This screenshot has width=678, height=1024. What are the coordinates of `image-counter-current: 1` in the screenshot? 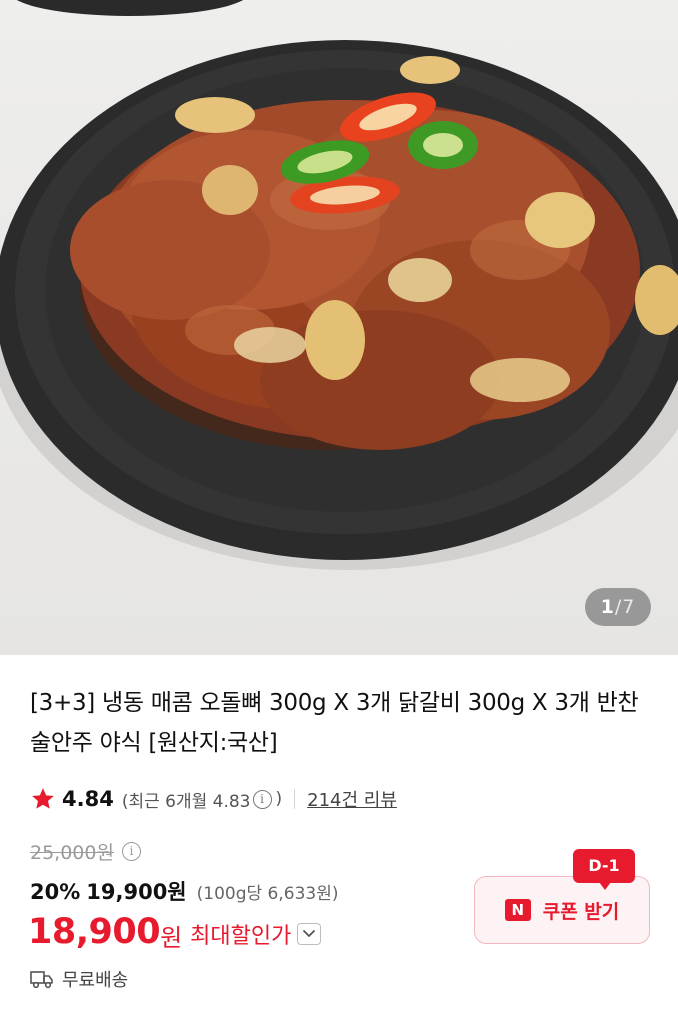 It's located at (607, 607).